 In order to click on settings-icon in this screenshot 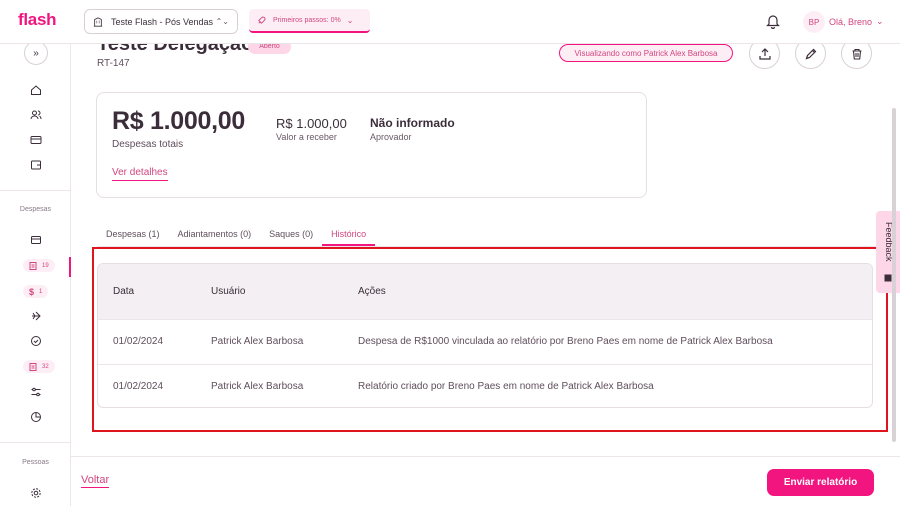, I will do `click(36, 493)`.